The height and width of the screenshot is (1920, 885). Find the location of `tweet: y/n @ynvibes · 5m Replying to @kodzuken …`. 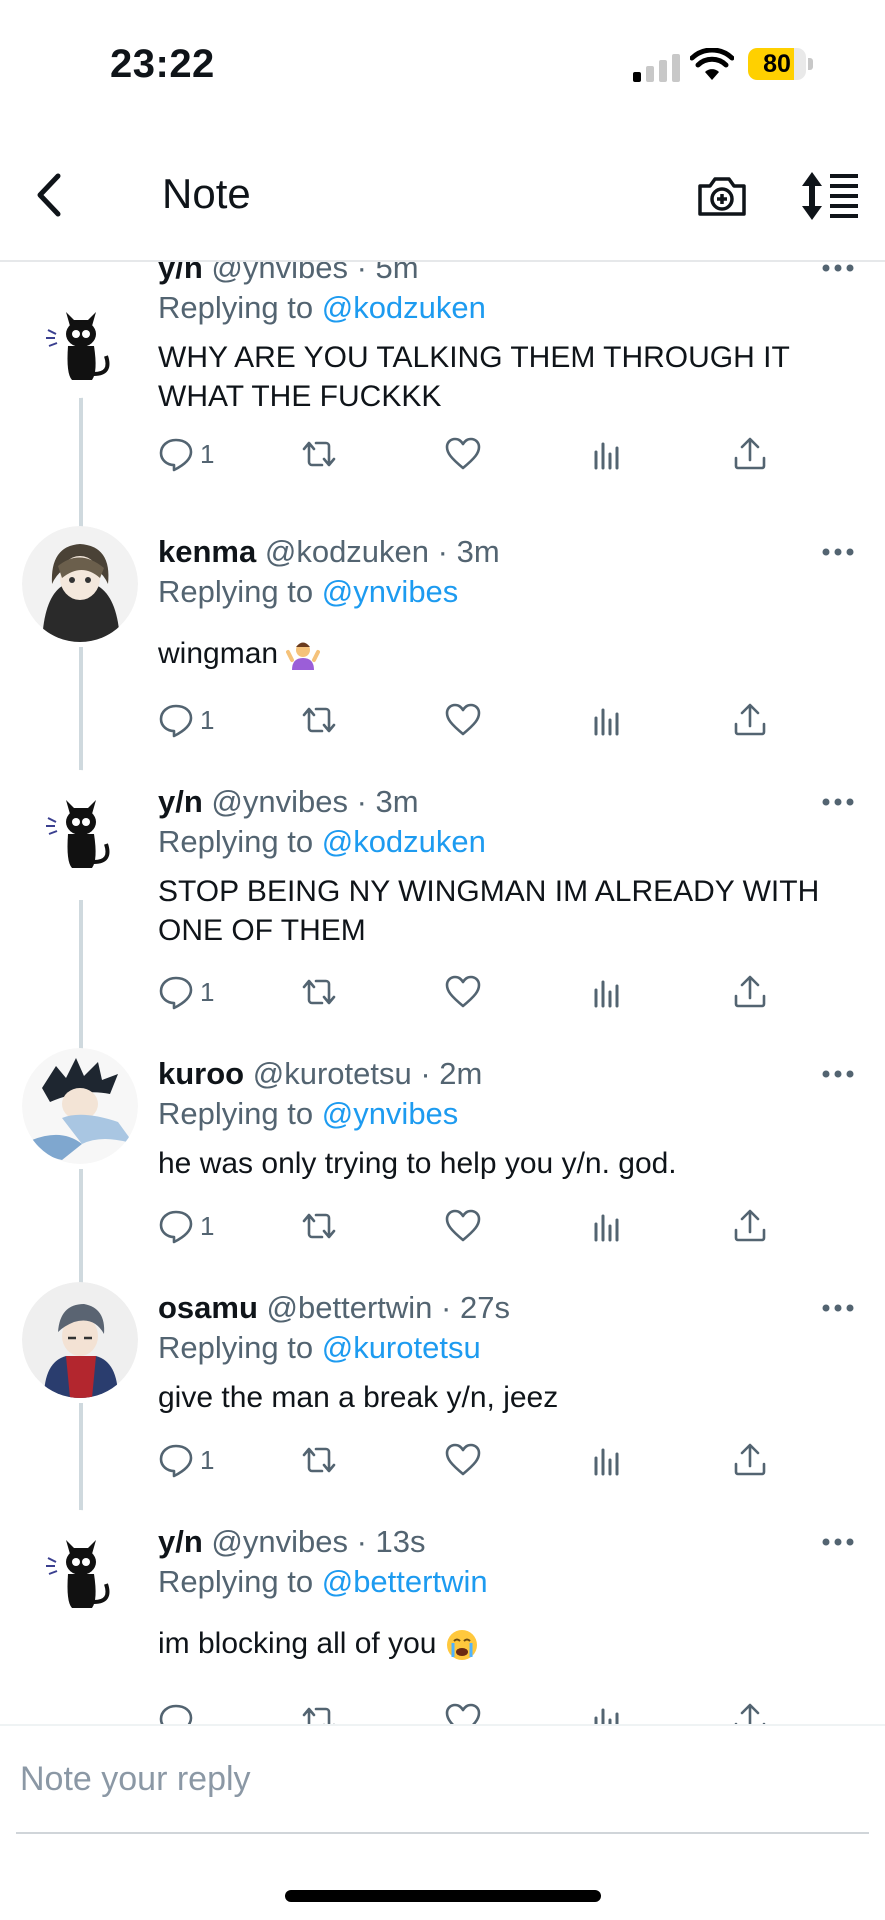

tweet: y/n @ynvibes · 5m Replying to @kodzuken … is located at coordinates (442, 397).